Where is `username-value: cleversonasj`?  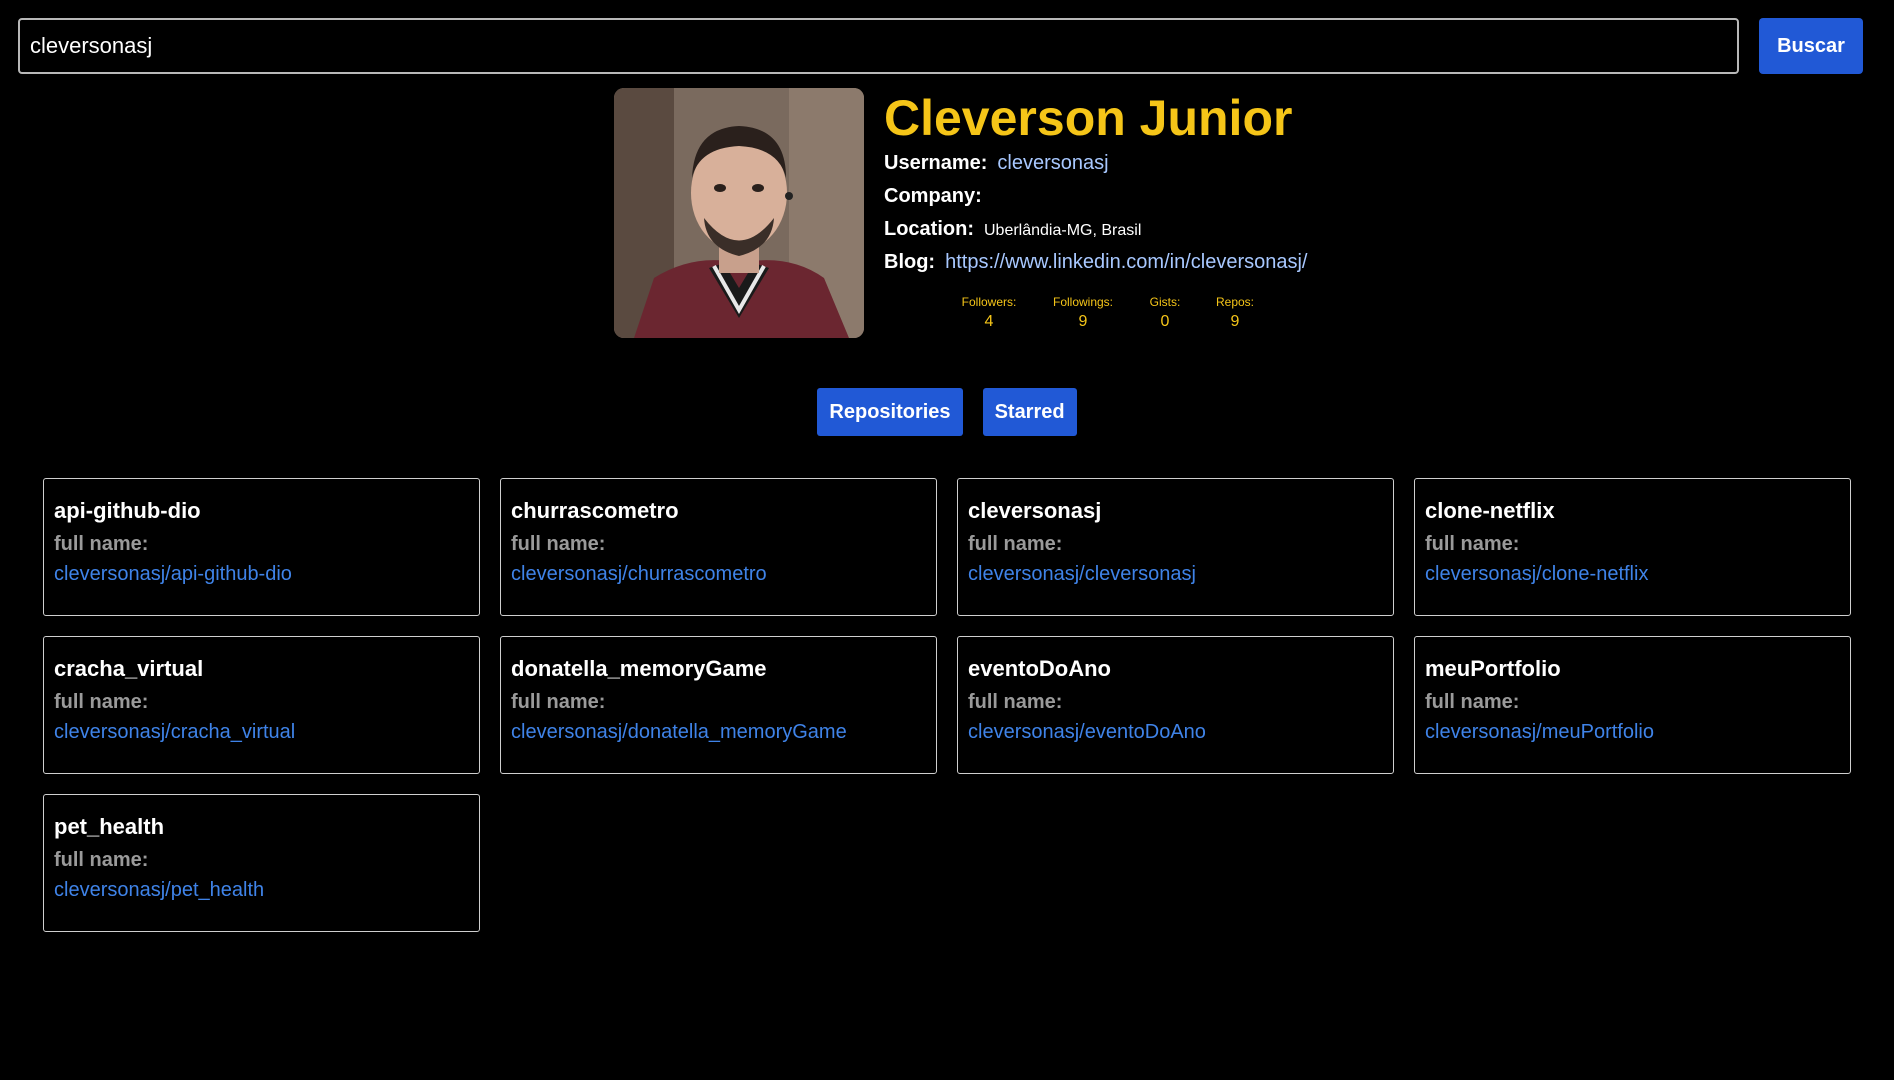 username-value: cleversonasj is located at coordinates (1053, 163).